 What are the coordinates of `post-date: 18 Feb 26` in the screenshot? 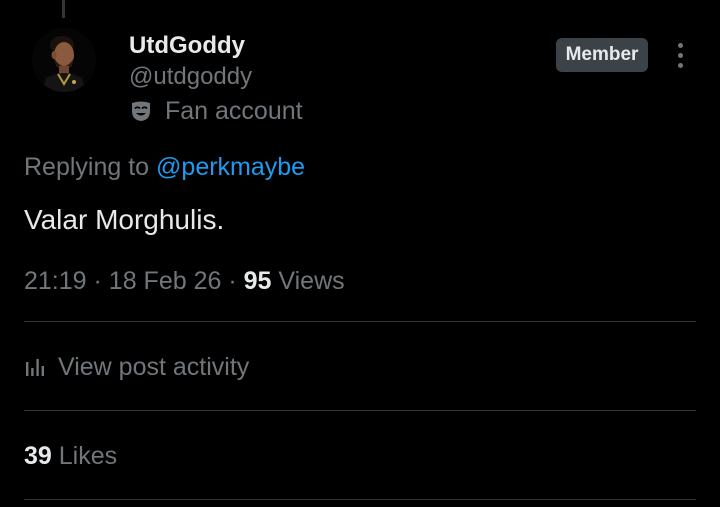 It's located at (165, 281).